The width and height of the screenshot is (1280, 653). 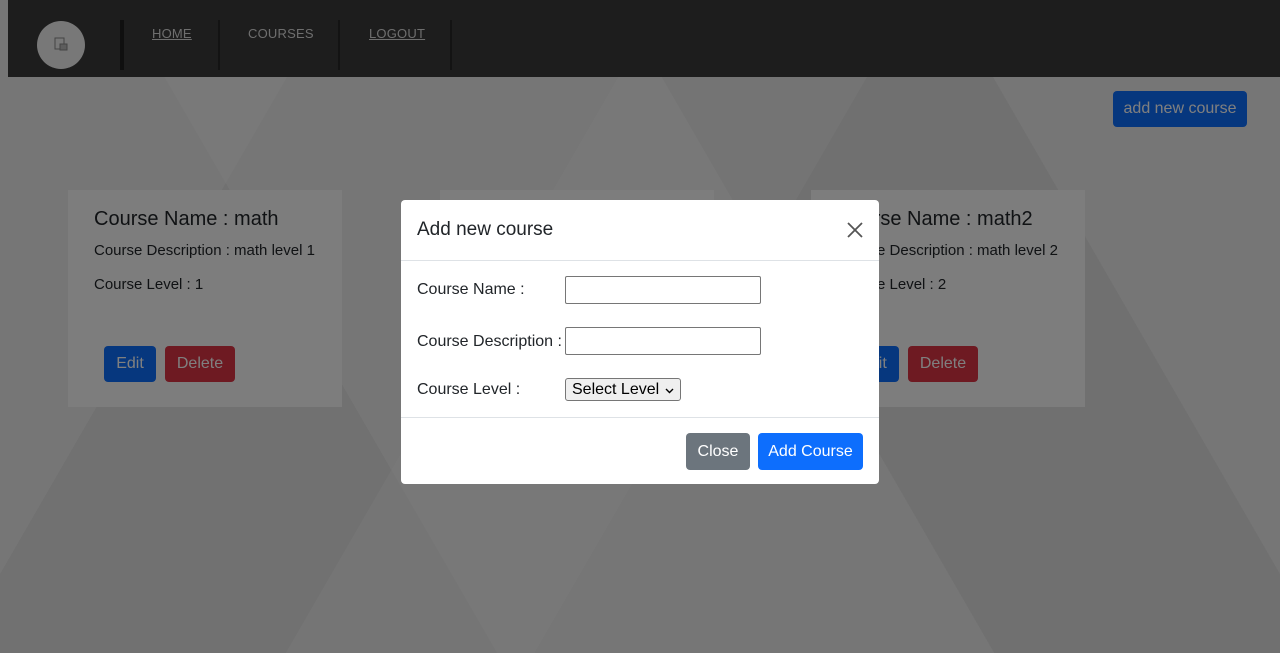 I want to click on modal-footer: Close Add Course, so click(x=640, y=450).